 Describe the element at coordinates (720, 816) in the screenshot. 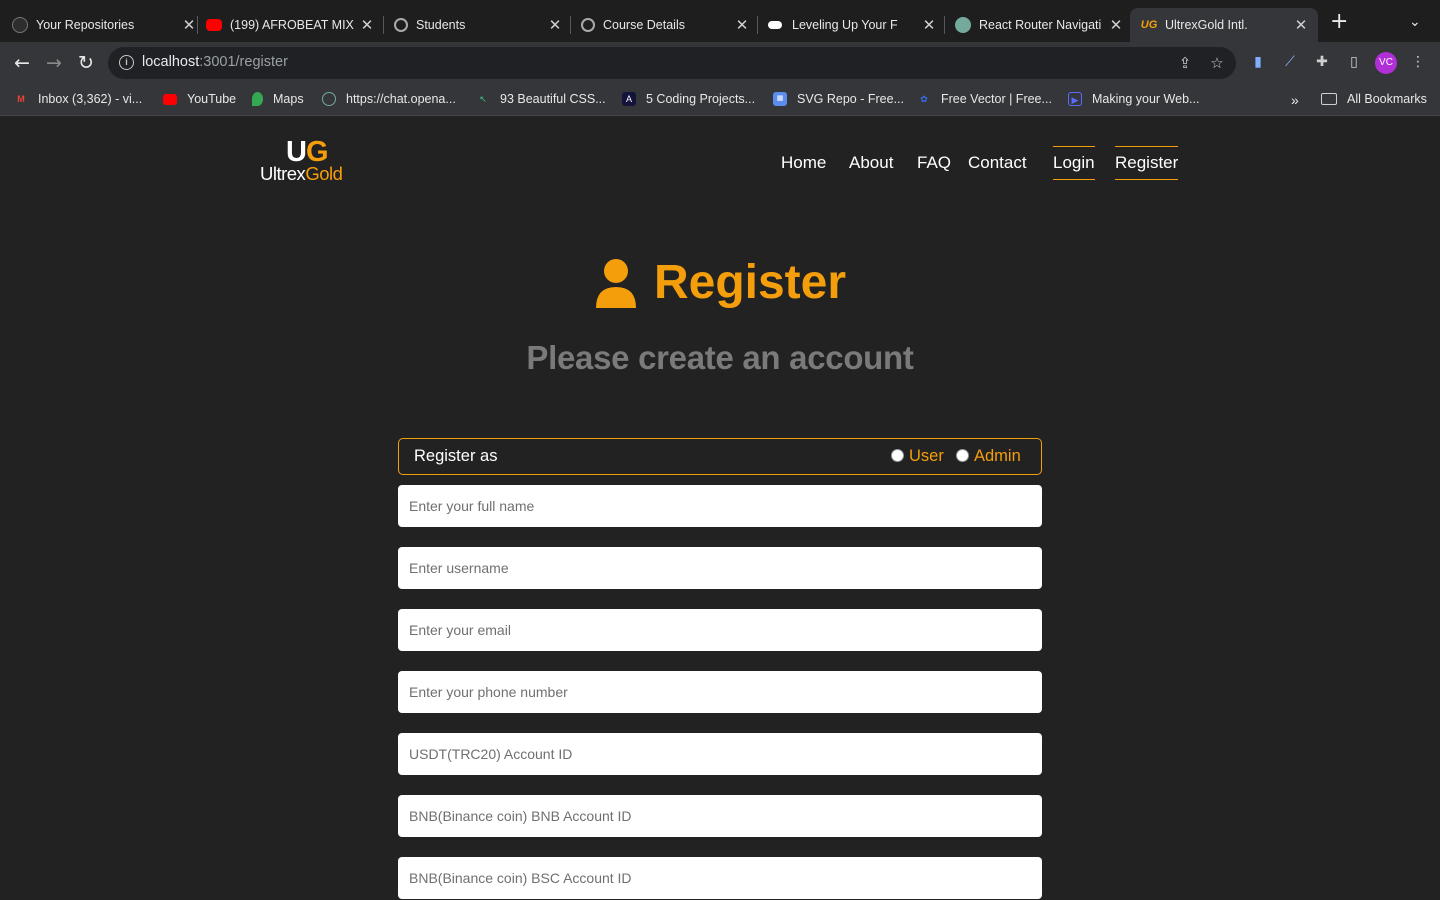

I see `bnb-account-field` at that location.